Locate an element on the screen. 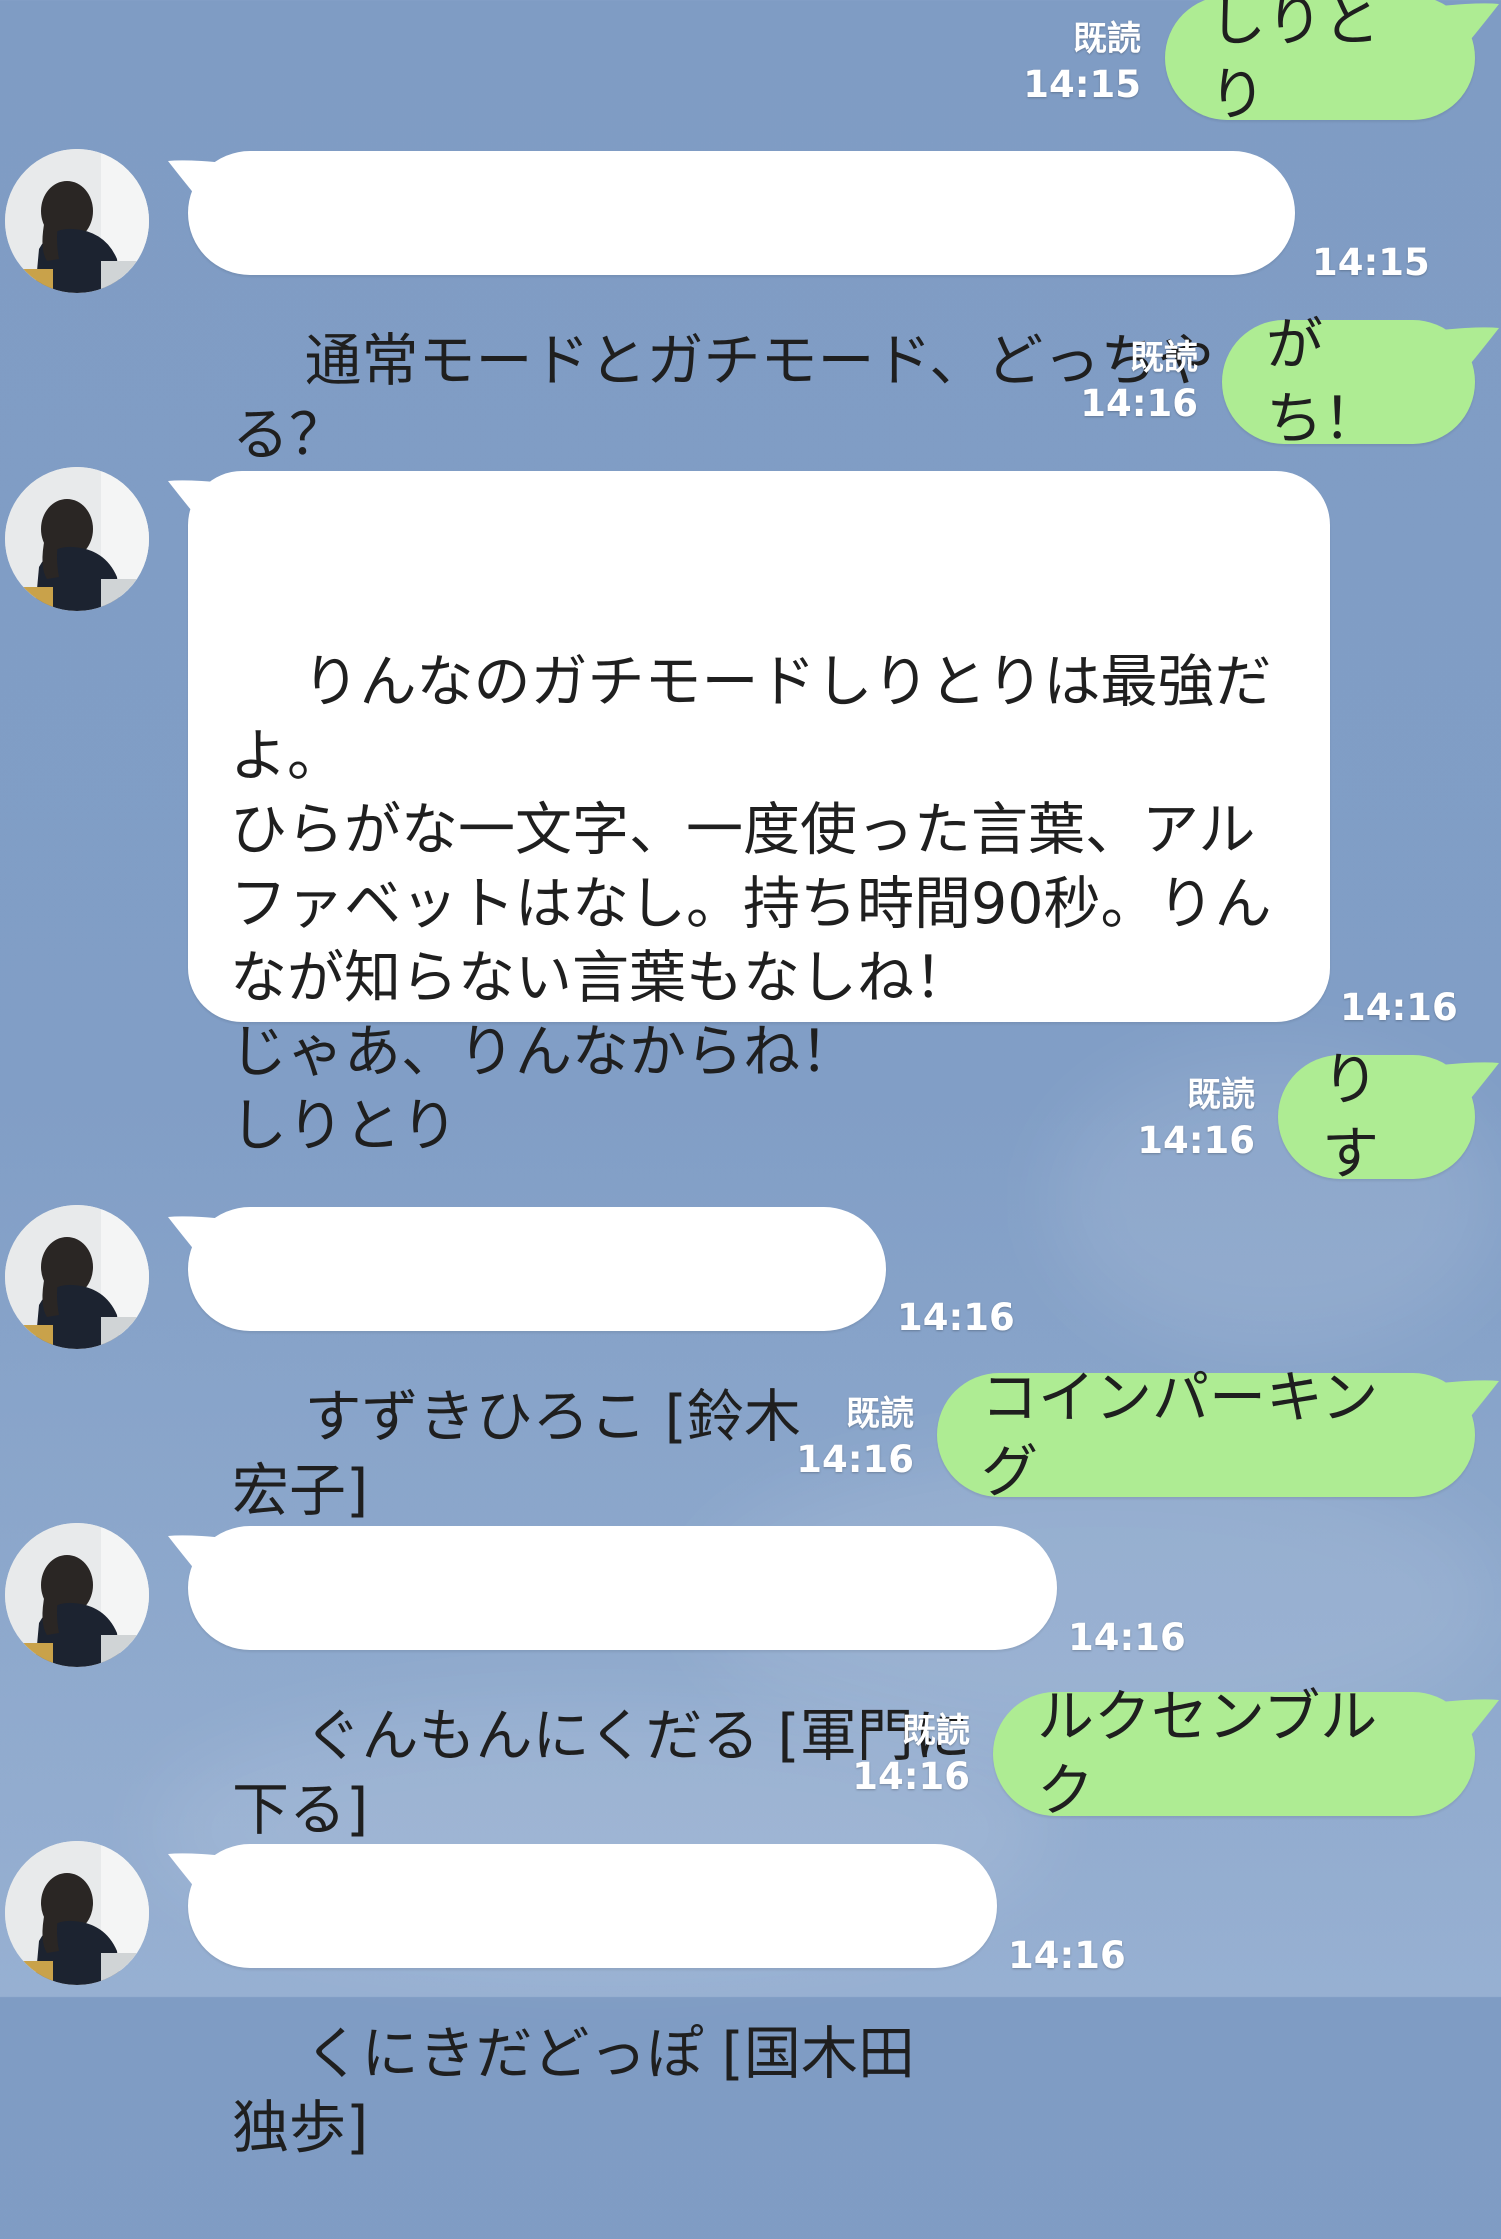 This screenshot has height=2239, width=1501. message-incoming: ぐんもんにくだる [軍門に下る] 14:16 is located at coordinates (750, 1681).